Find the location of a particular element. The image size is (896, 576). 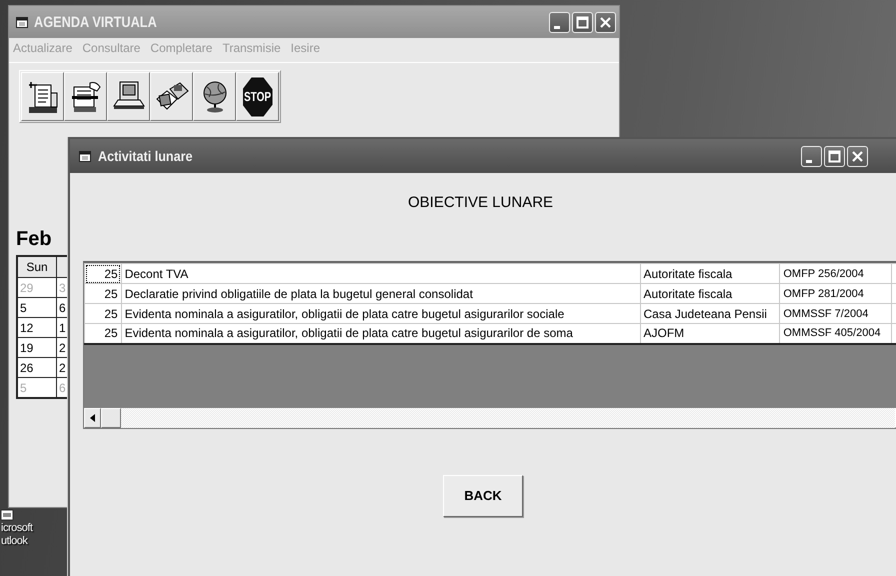

desktop-icon-label: icrosoft utlook is located at coordinates (16, 535).